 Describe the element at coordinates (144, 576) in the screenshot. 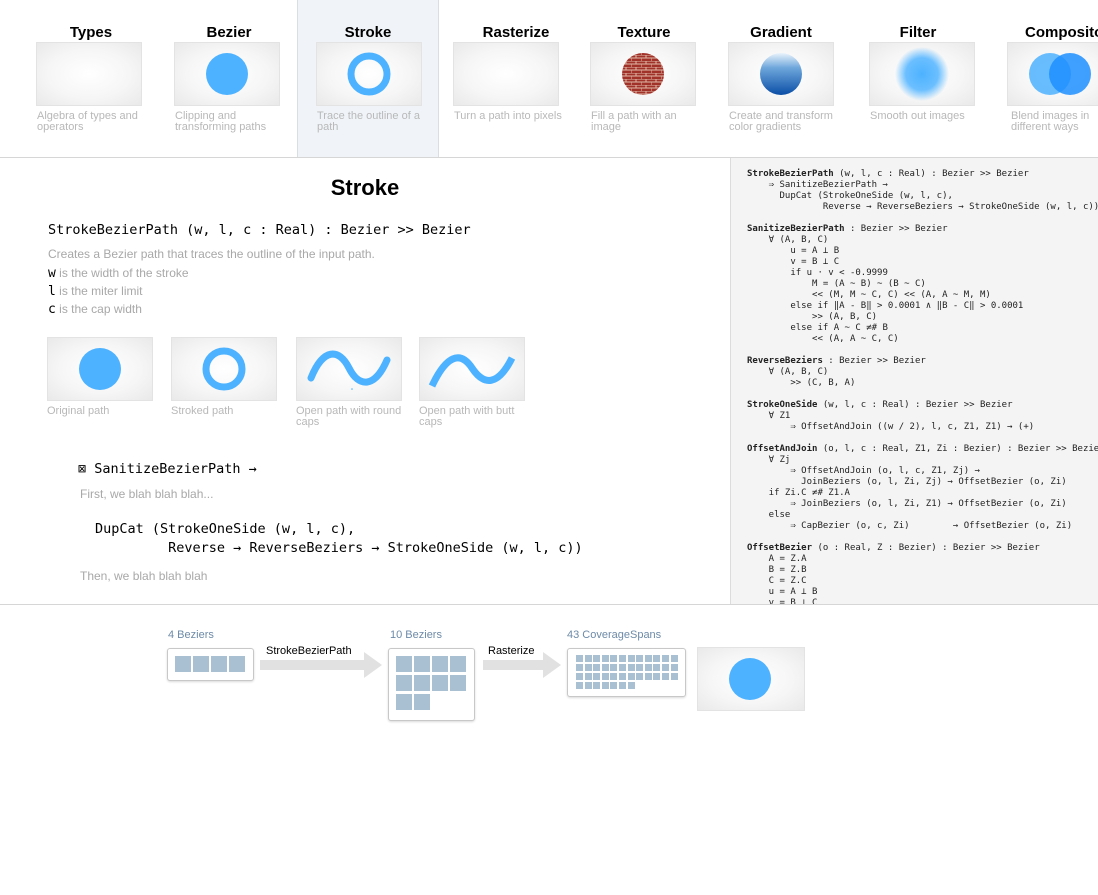

I see `step-then-note: Then, we blah blah blah` at that location.